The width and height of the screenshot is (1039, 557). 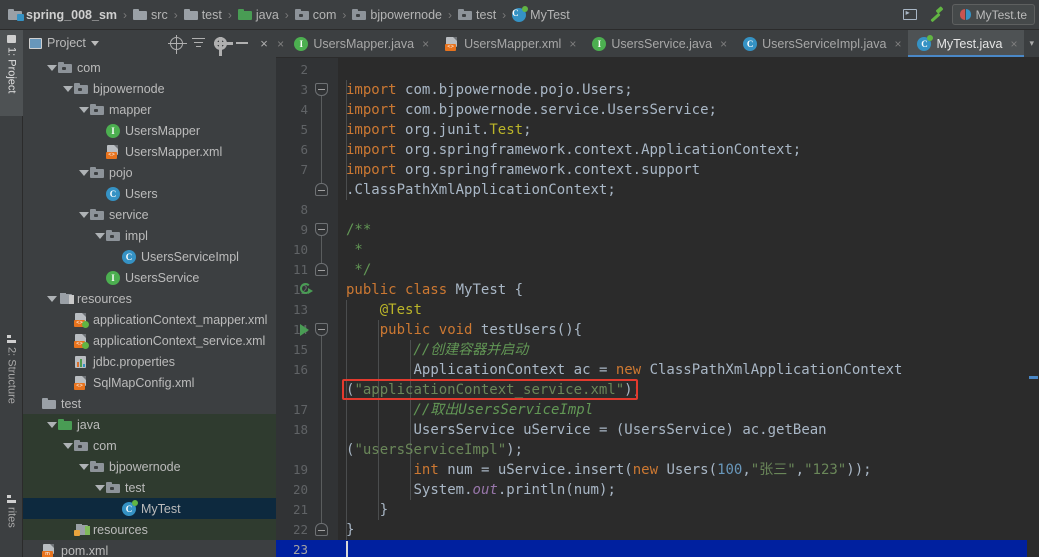 I want to click on breadcrumb-item-src: src, so click(x=150, y=15).